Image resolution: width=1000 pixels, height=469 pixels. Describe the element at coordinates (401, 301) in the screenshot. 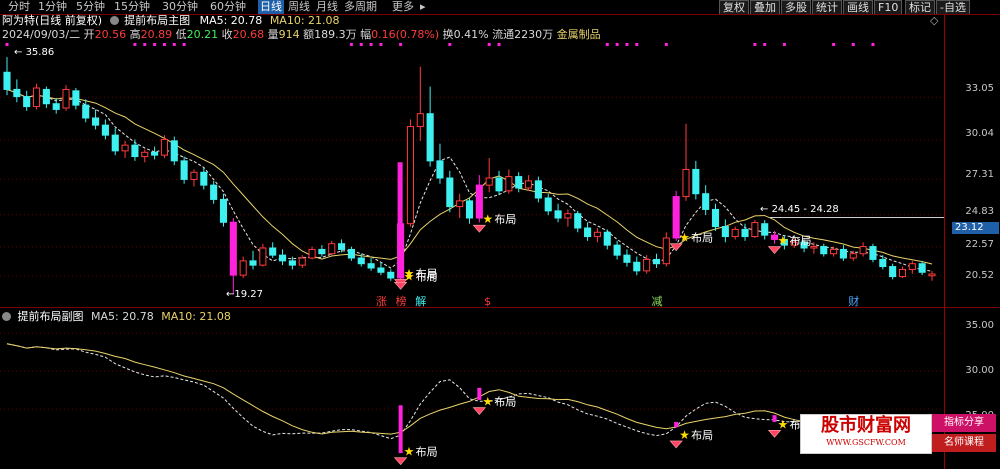

I see `event-marker: 榜` at that location.